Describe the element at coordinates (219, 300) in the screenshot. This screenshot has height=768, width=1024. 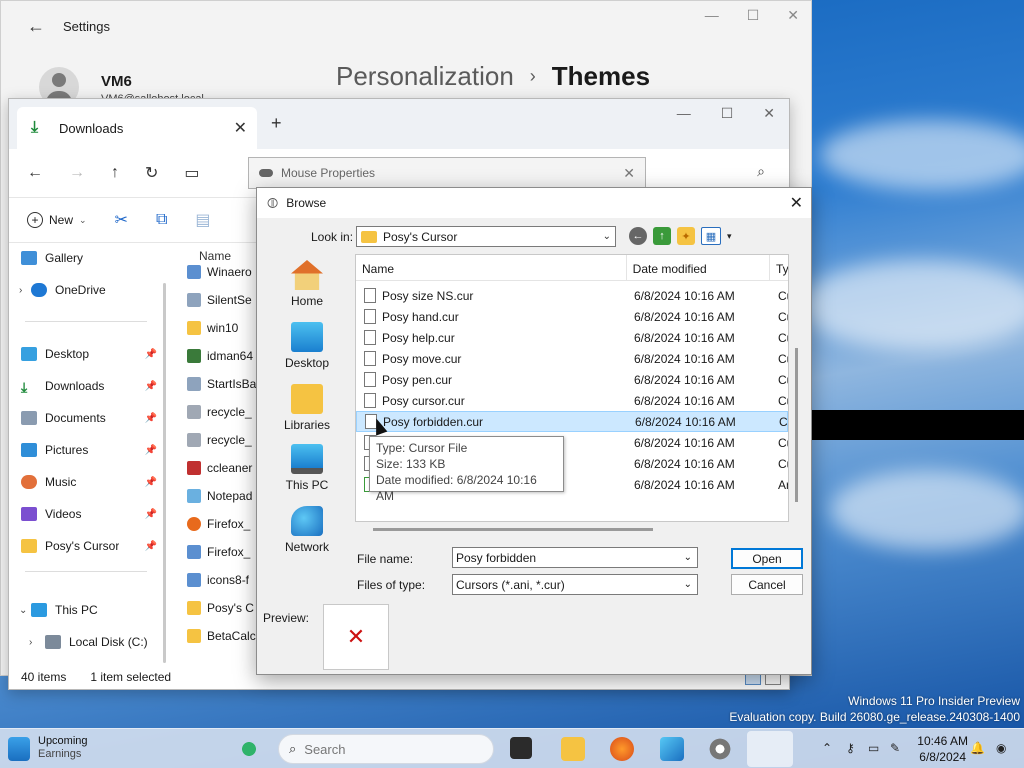
I see `list-item: SilentSe` at that location.